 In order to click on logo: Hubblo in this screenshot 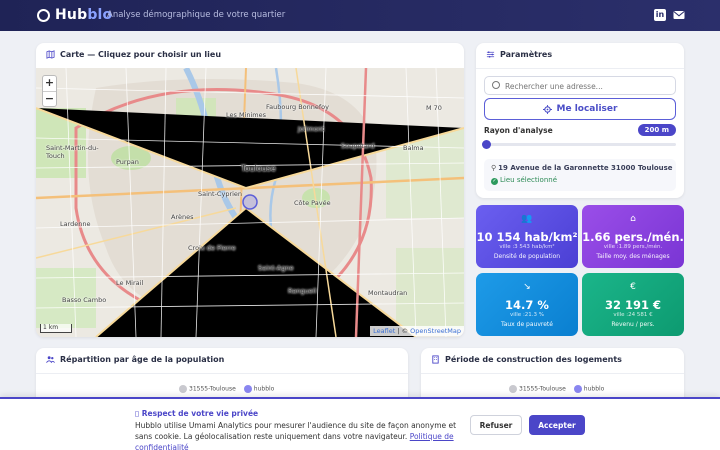, I will do `click(83, 15)`.